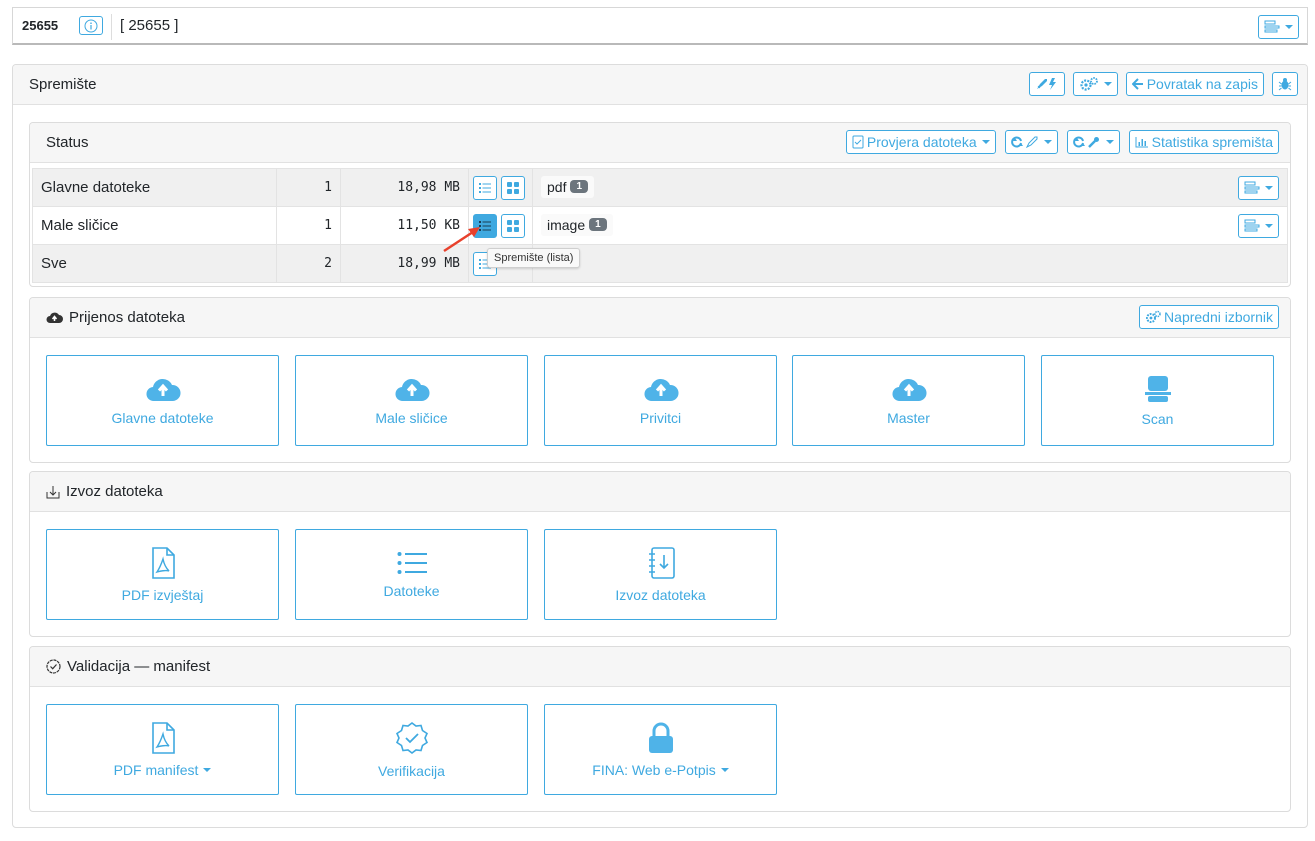 The image size is (1315, 841). I want to click on sync-rocket-button, so click(1031, 142).